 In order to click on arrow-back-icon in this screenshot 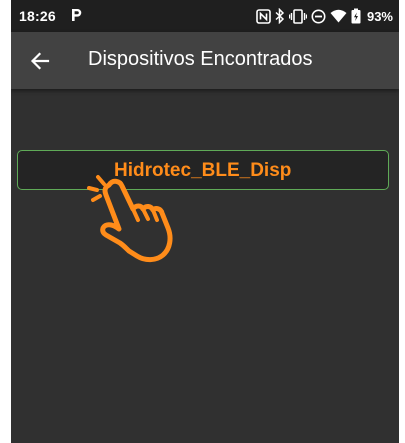, I will do `click(40, 61)`.